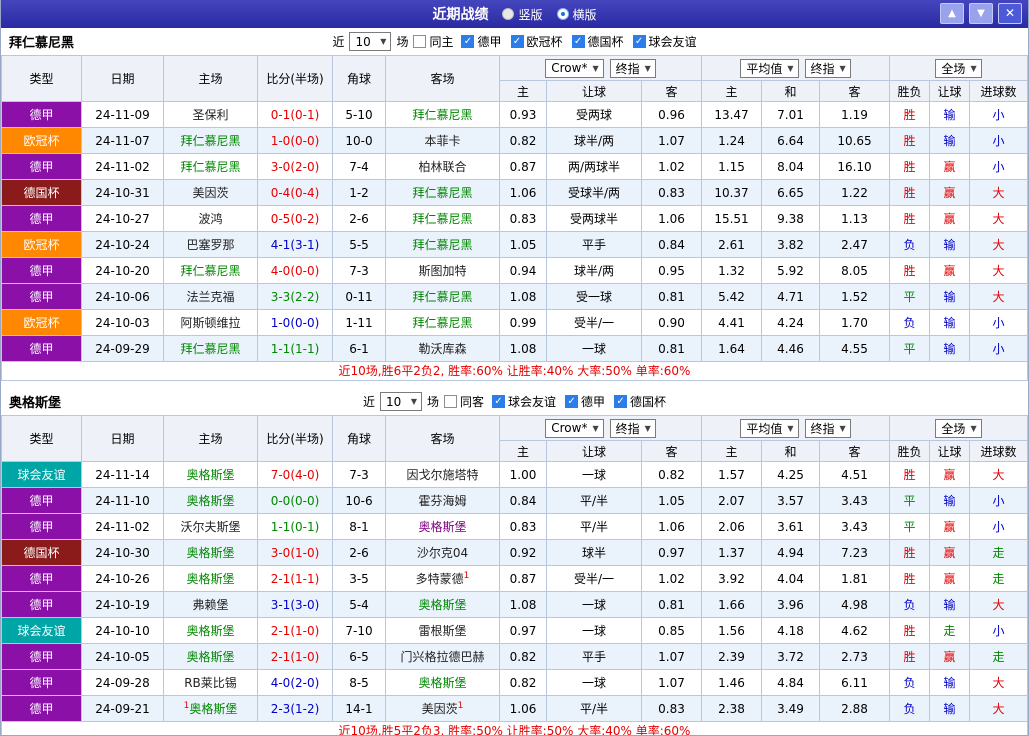 This screenshot has height=736, width=1029. I want to click on score-cell: 4-0(0-0), so click(295, 270).